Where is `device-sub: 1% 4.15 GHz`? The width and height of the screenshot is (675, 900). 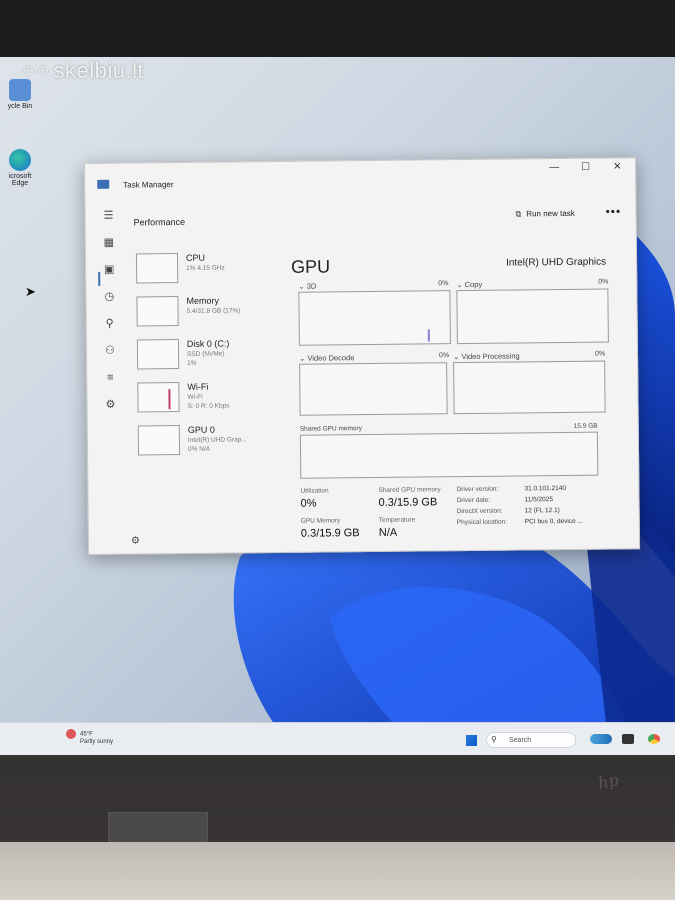
device-sub: 1% 4.15 GHz is located at coordinates (205, 268).